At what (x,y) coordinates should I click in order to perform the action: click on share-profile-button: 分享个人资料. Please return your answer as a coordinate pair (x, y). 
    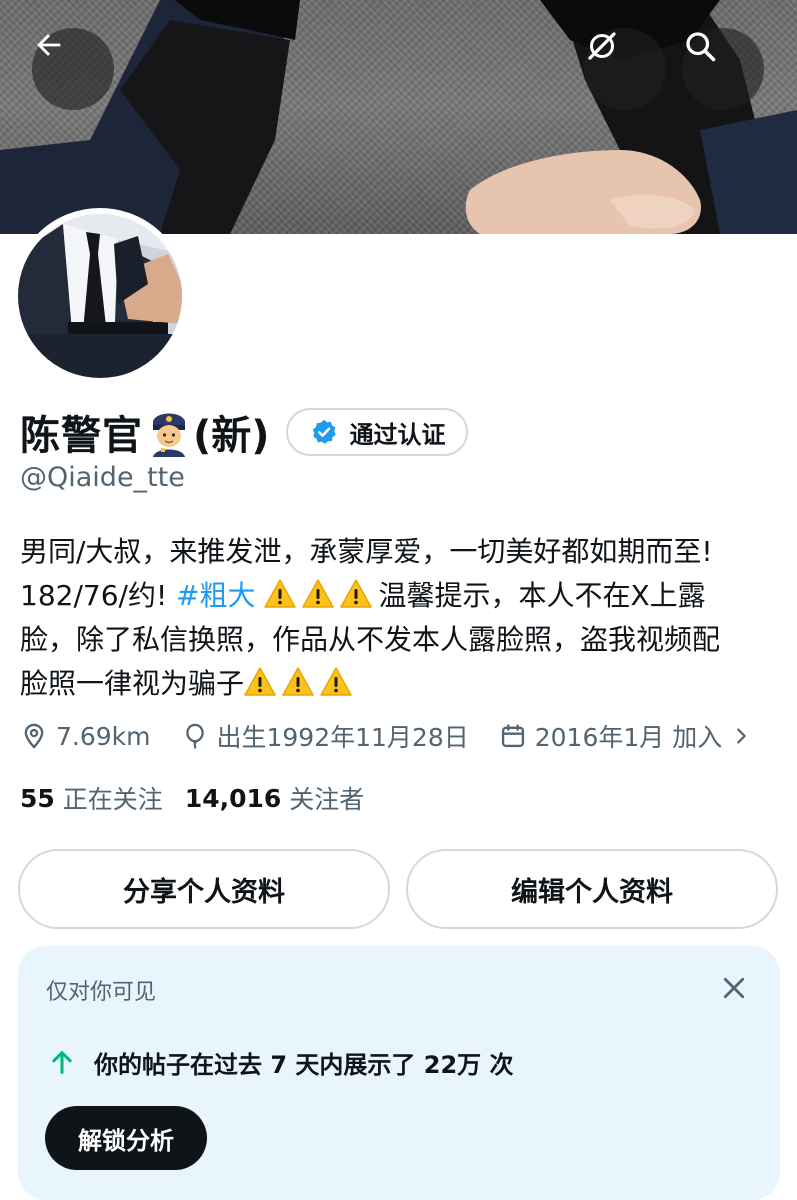
    Looking at the image, I should click on (204, 889).